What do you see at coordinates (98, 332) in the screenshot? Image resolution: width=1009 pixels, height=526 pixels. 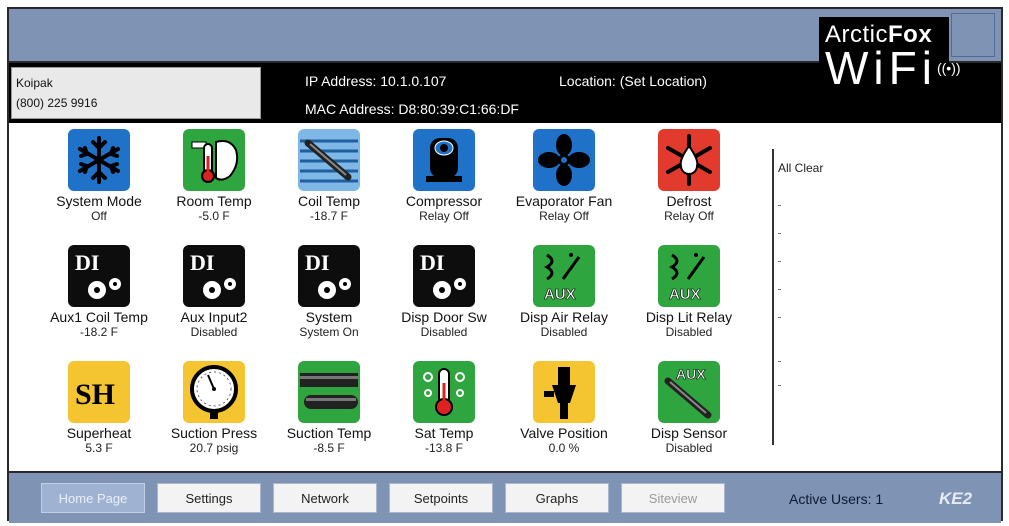 I see `tile-value: -18.2 F` at bounding box center [98, 332].